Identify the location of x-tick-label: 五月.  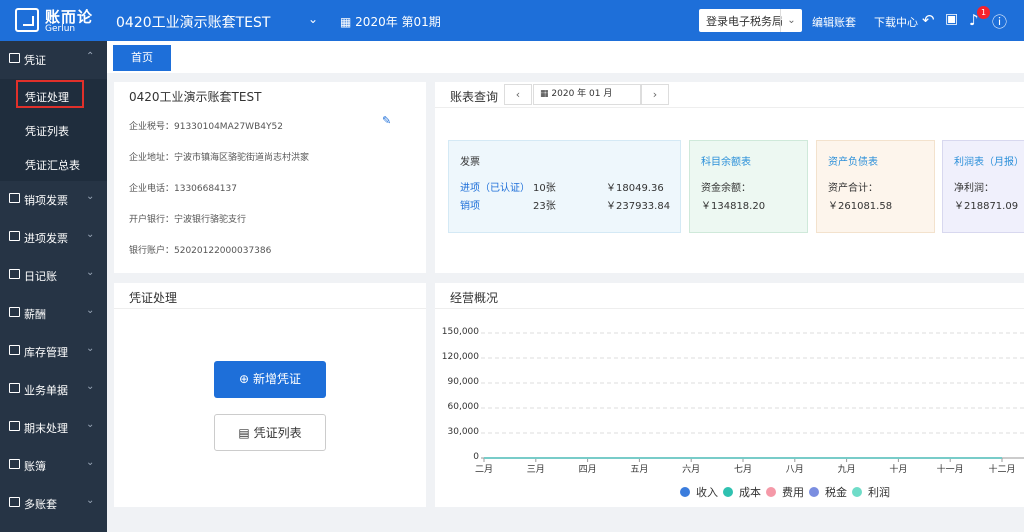
(639, 470).